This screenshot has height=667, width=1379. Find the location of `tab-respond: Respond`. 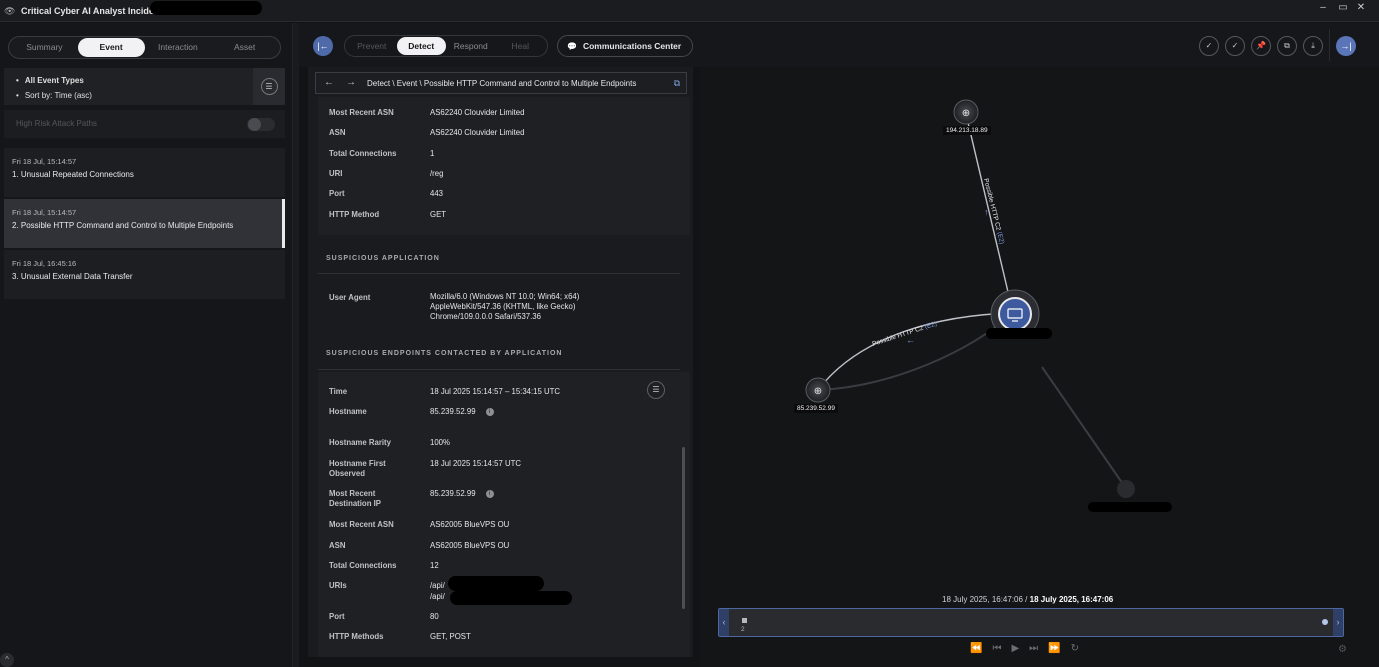

tab-respond: Respond is located at coordinates (471, 46).